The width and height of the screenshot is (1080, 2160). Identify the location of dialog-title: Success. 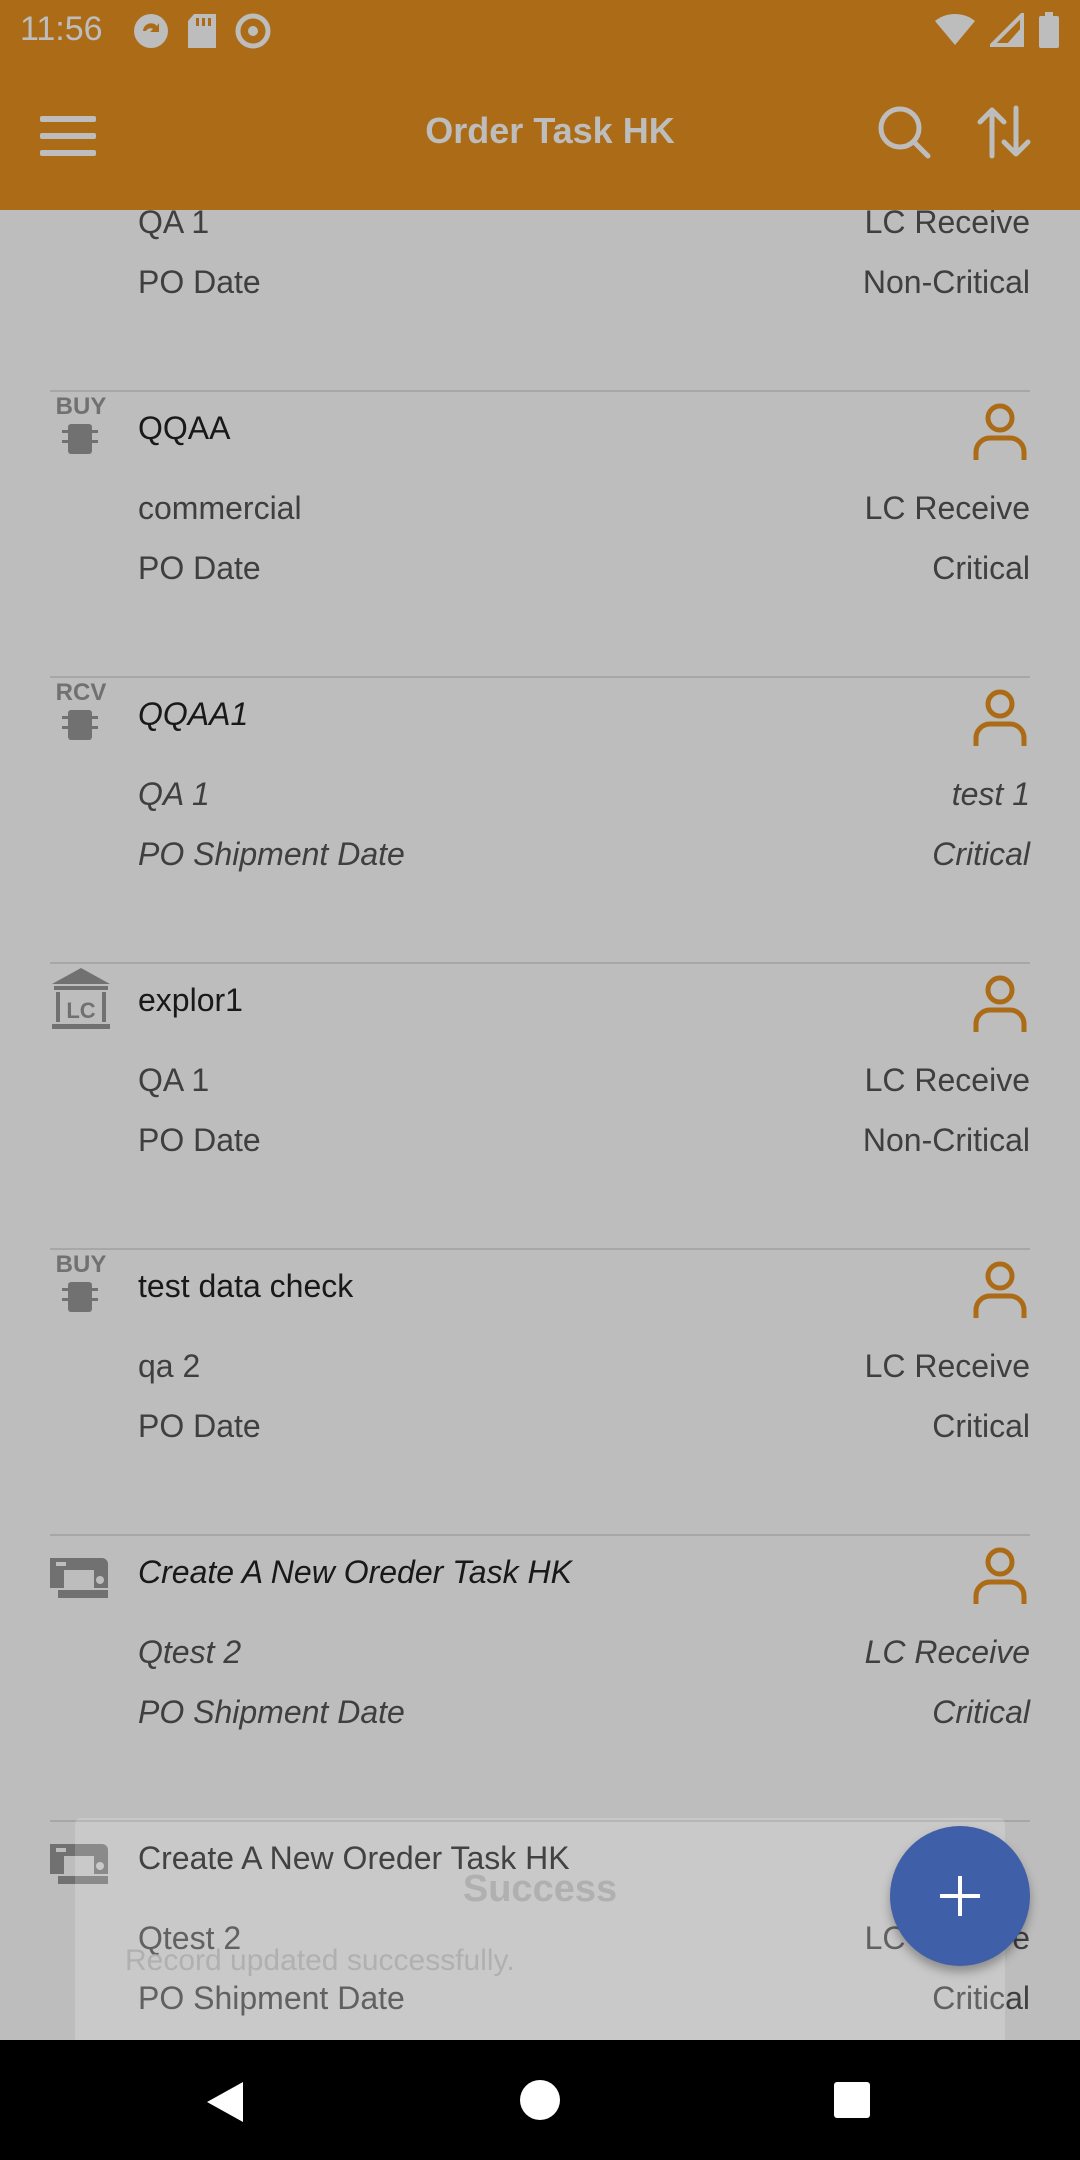
(540, 1889).